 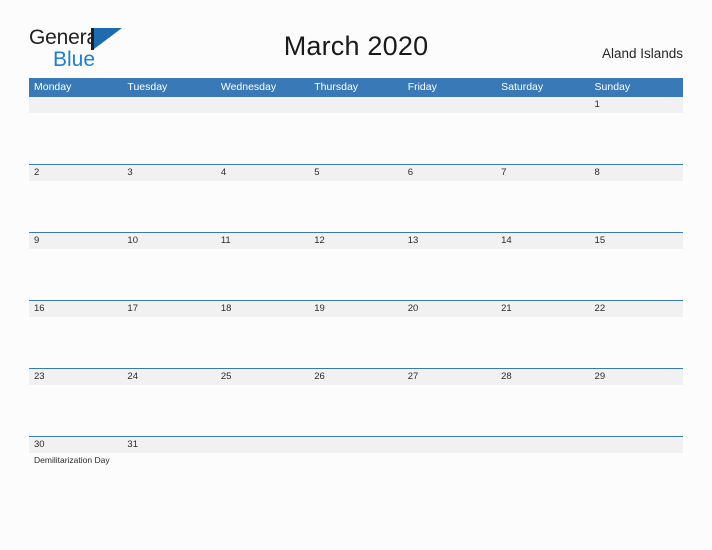 What do you see at coordinates (543, 402) in the screenshot?
I see `calendar-day-cell: 28` at bounding box center [543, 402].